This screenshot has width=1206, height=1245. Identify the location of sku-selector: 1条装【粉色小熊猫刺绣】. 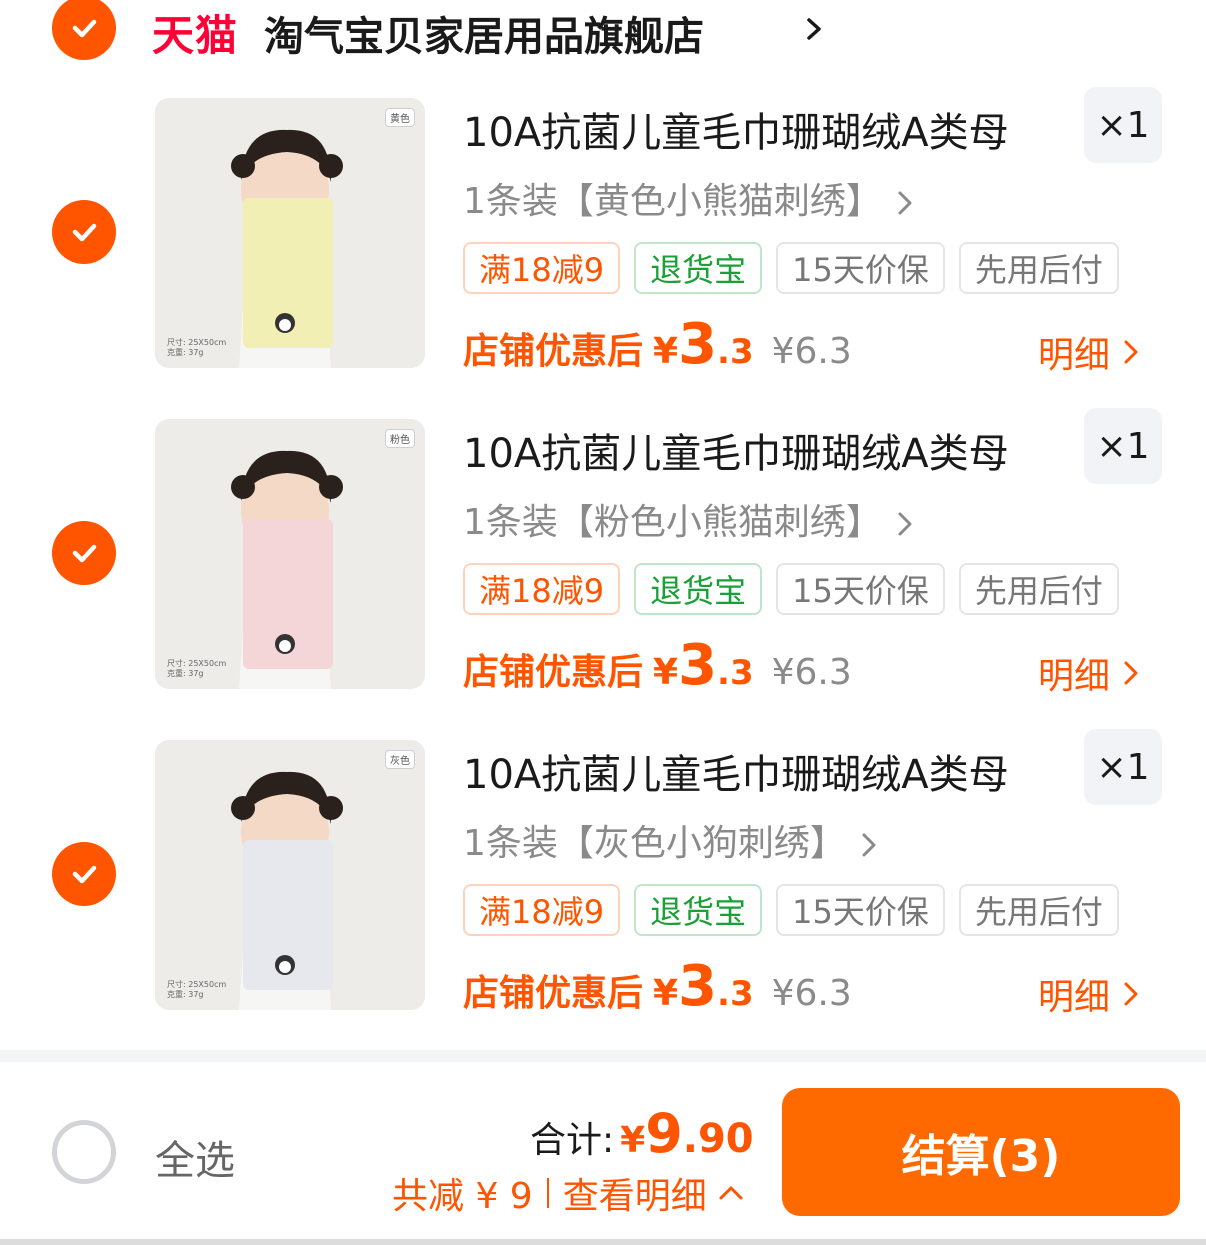
(688, 519).